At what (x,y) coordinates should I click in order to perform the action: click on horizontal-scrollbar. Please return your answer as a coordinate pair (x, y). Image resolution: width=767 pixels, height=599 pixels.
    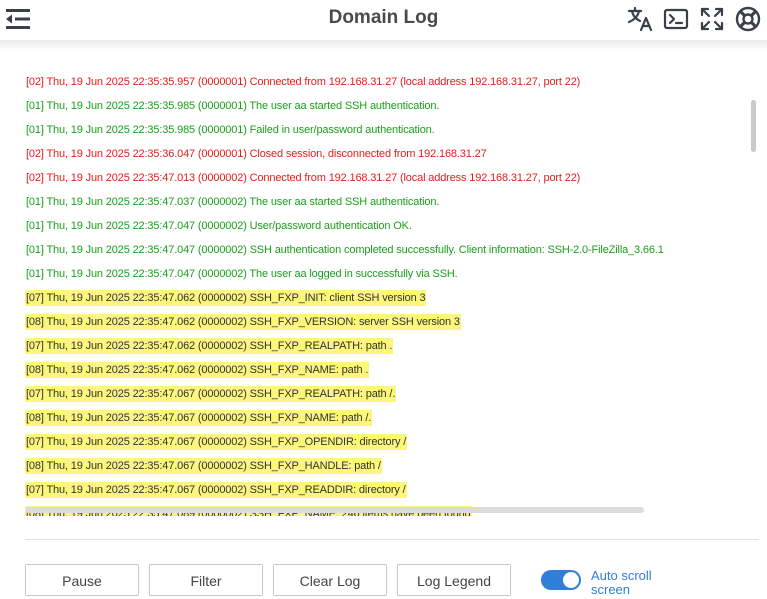
    Looking at the image, I should click on (334, 510).